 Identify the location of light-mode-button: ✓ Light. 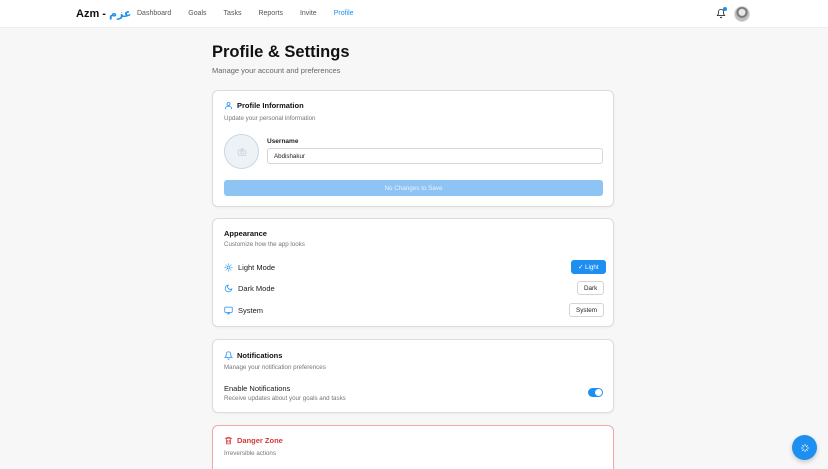
(588, 267).